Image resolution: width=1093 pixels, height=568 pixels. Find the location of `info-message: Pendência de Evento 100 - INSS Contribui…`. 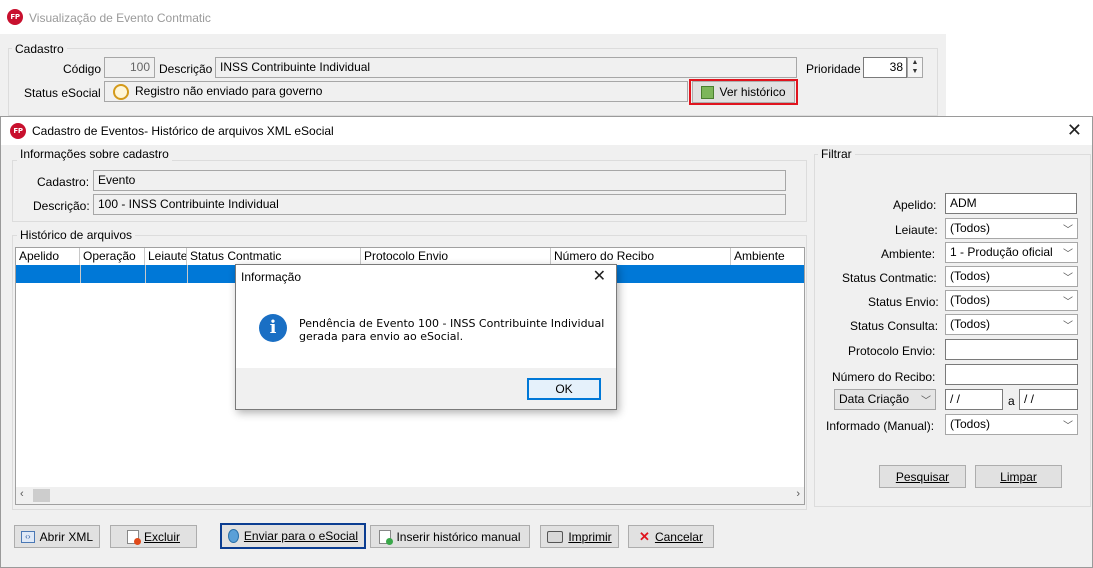

info-message: Pendência de Evento 100 - INSS Contribui… is located at coordinates (451, 330).